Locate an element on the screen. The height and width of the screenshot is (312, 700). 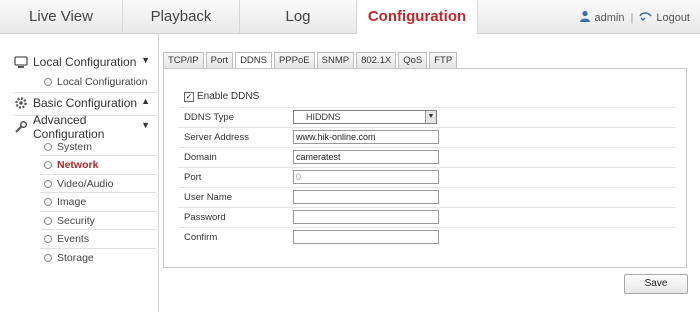
enable-ddns-label: Enable DDNS is located at coordinates (228, 96).